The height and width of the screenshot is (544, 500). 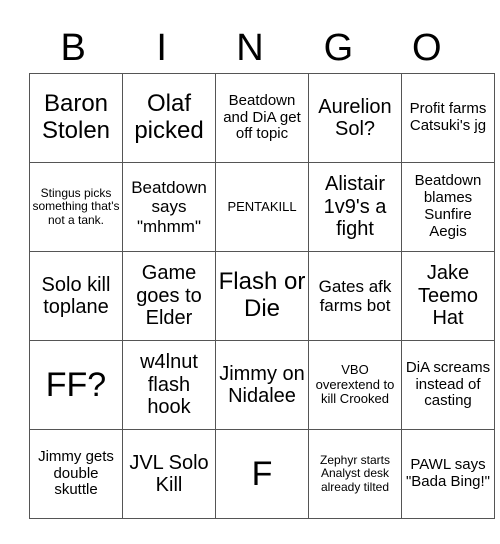 What do you see at coordinates (169, 385) in the screenshot?
I see `bingo-cell: w4lnut flash hook` at bounding box center [169, 385].